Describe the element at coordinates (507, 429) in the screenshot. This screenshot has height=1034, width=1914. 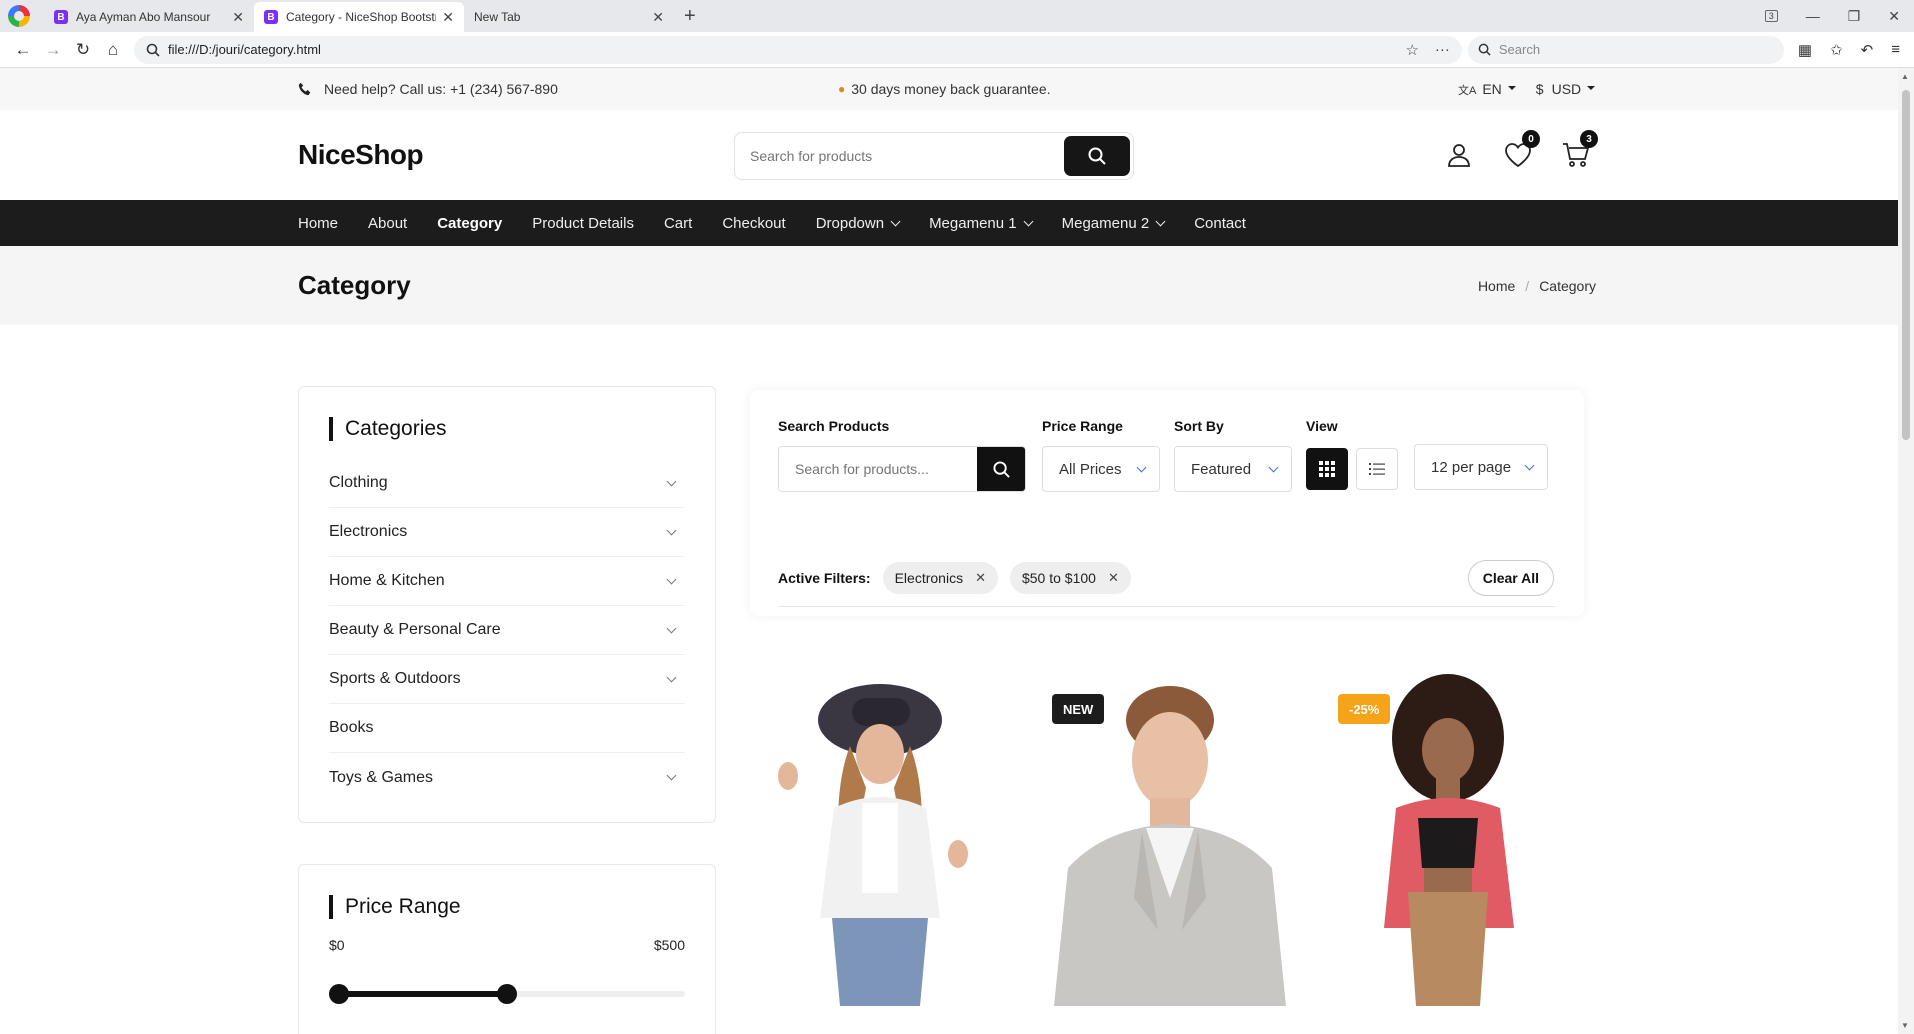
I see `categories-title: Categories` at that location.